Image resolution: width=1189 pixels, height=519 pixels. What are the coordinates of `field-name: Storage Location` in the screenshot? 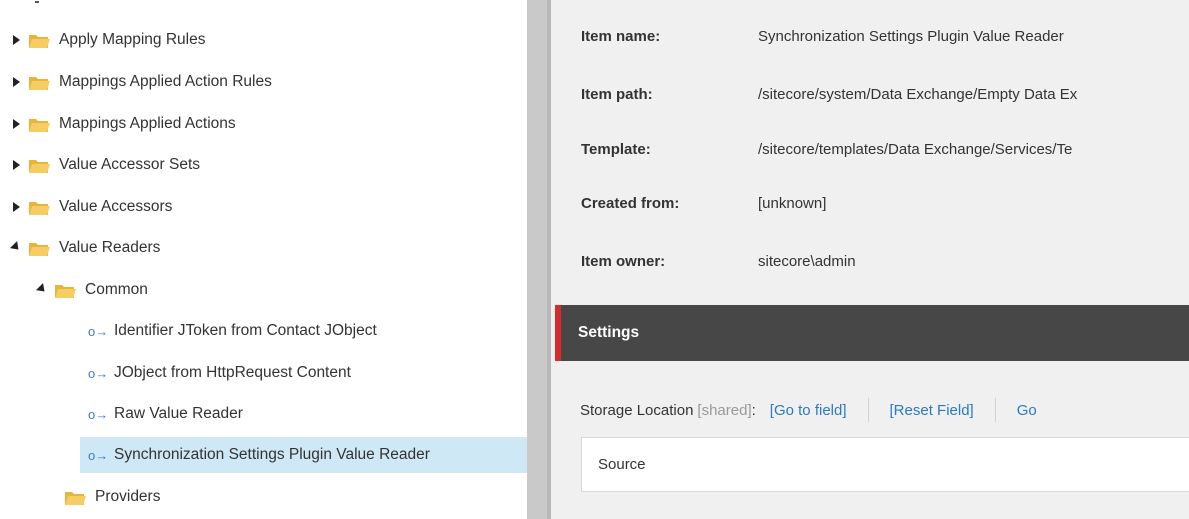 It's located at (637, 410).